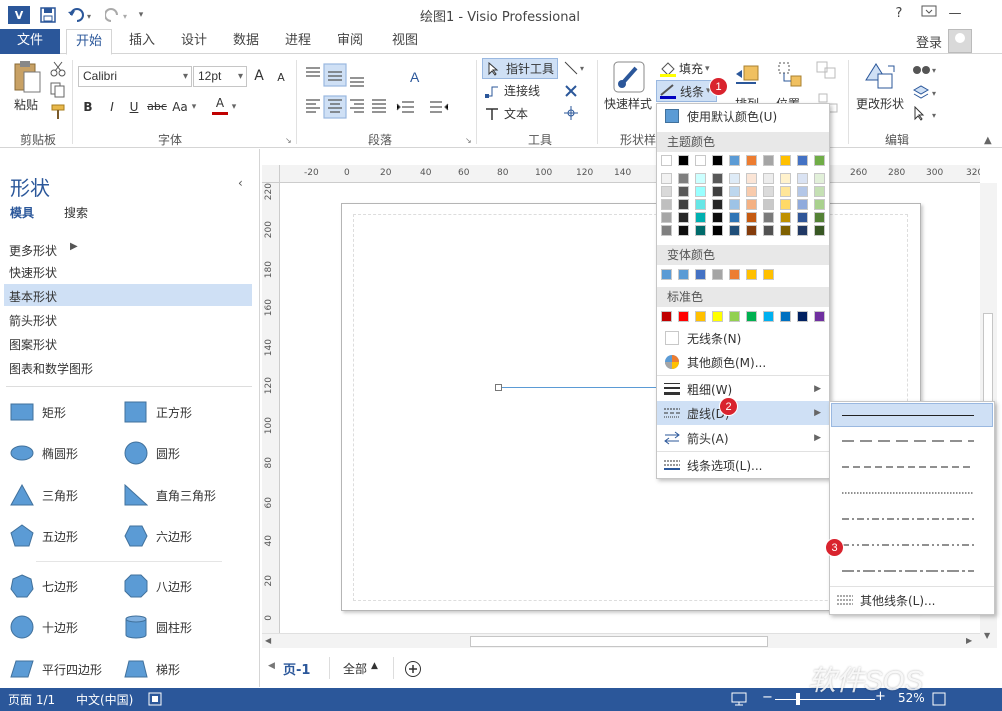 The image size is (1002, 711). I want to click on ribbon-display-button, so click(929, 14).